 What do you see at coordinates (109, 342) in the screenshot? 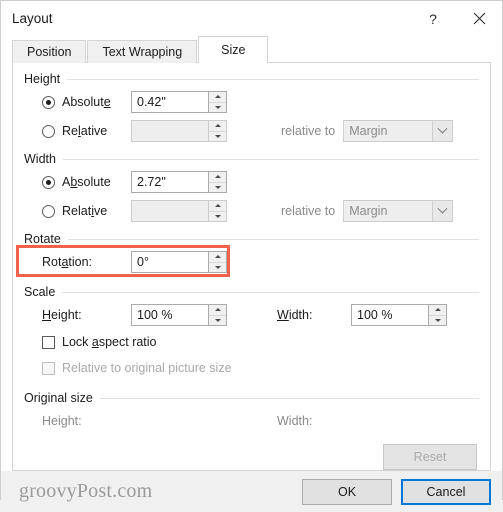
I see `lock-aspect-ratio-label: Lock aspect ratio` at bounding box center [109, 342].